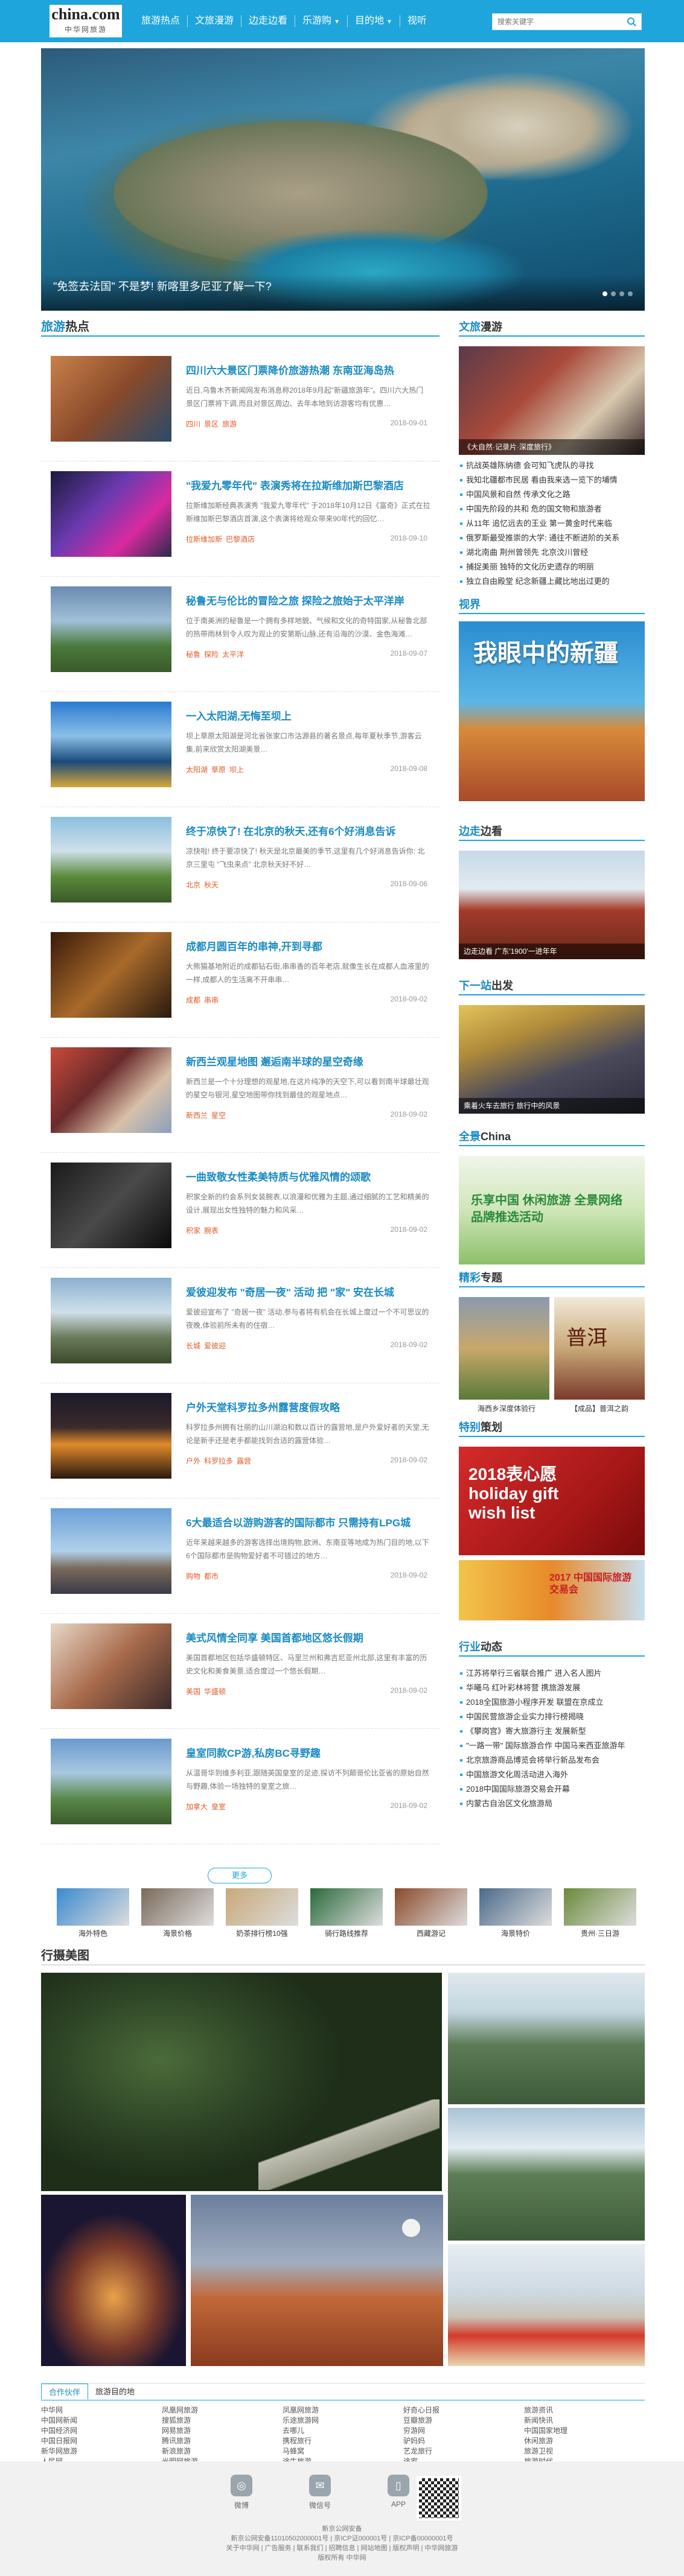 The width and height of the screenshot is (684, 2576). I want to click on partner-link: 中国经济网, so click(102, 2431).